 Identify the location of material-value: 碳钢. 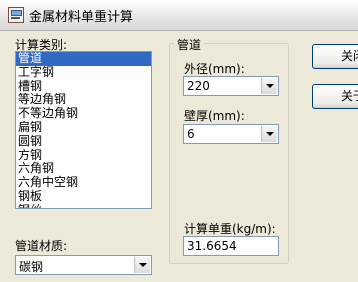
(31, 267).